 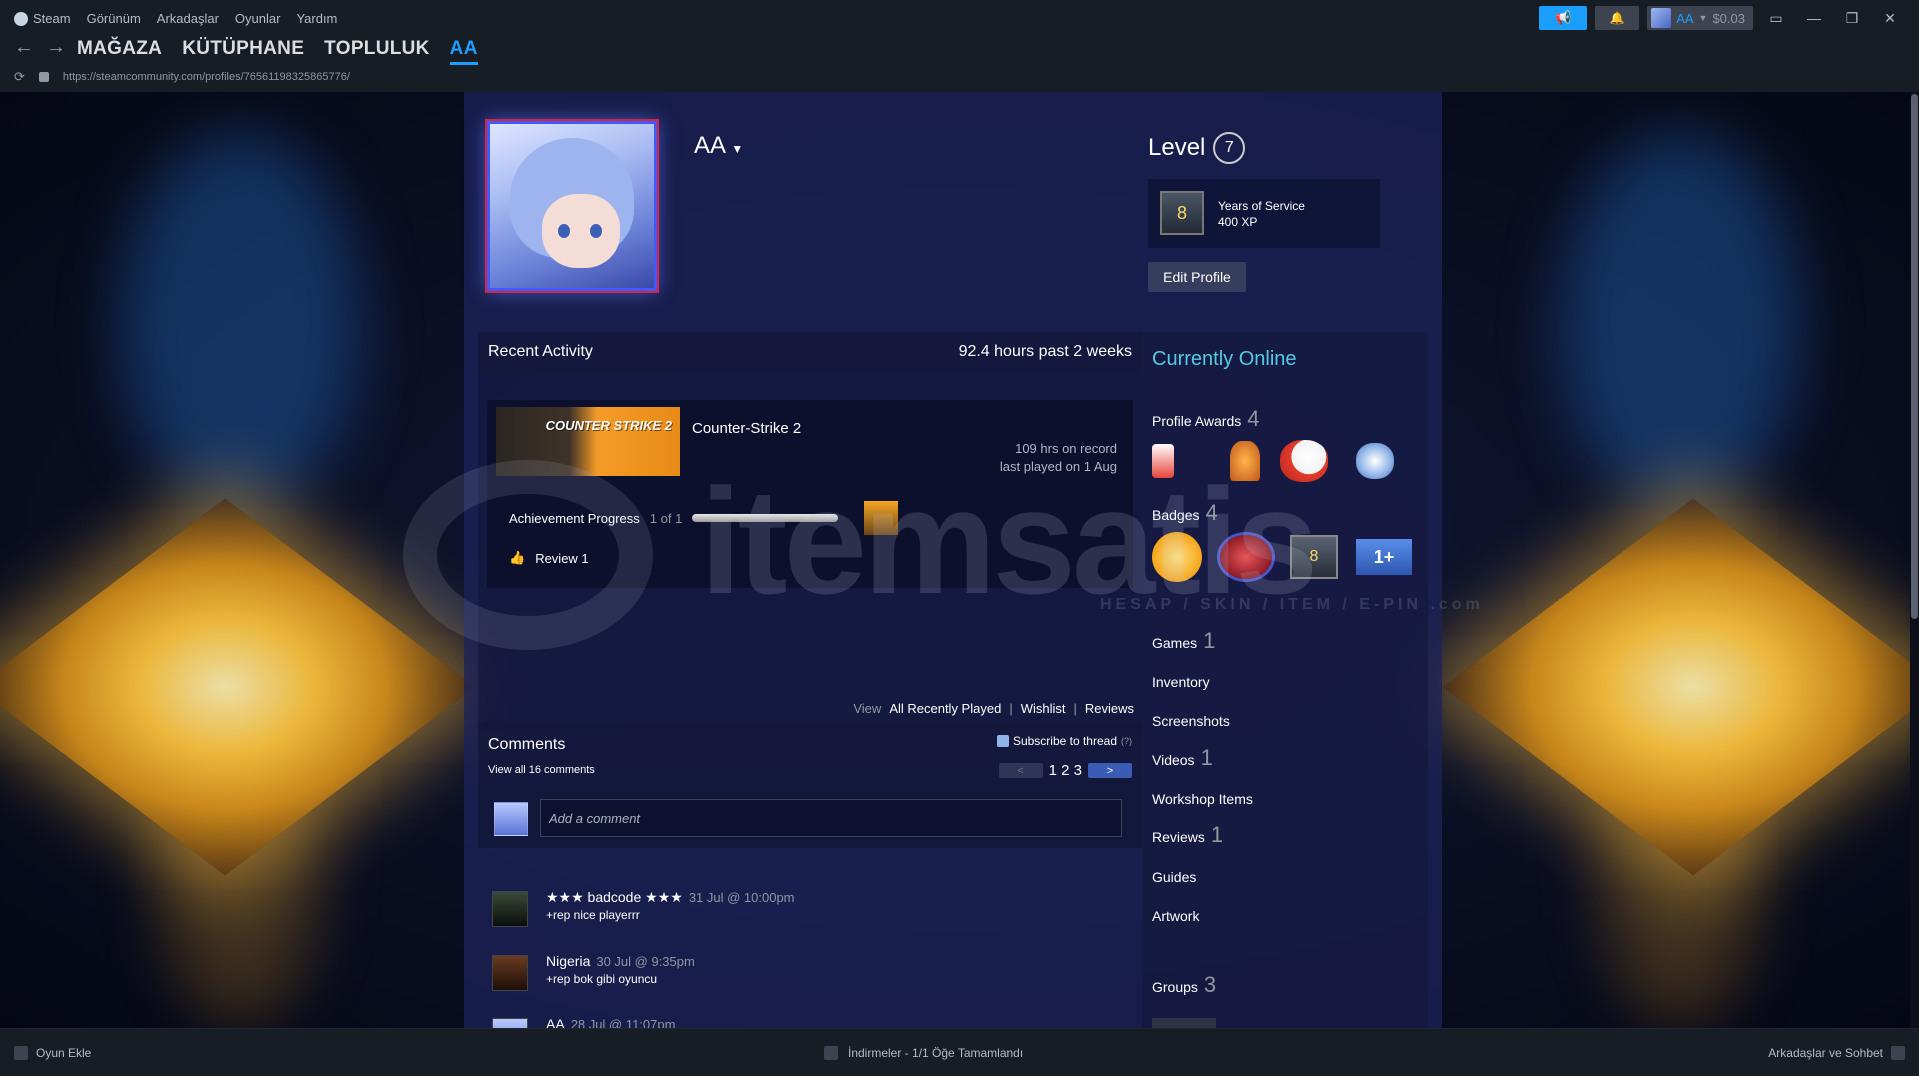 What do you see at coordinates (1304, 461) in the screenshot?
I see `award-chicken-icon` at bounding box center [1304, 461].